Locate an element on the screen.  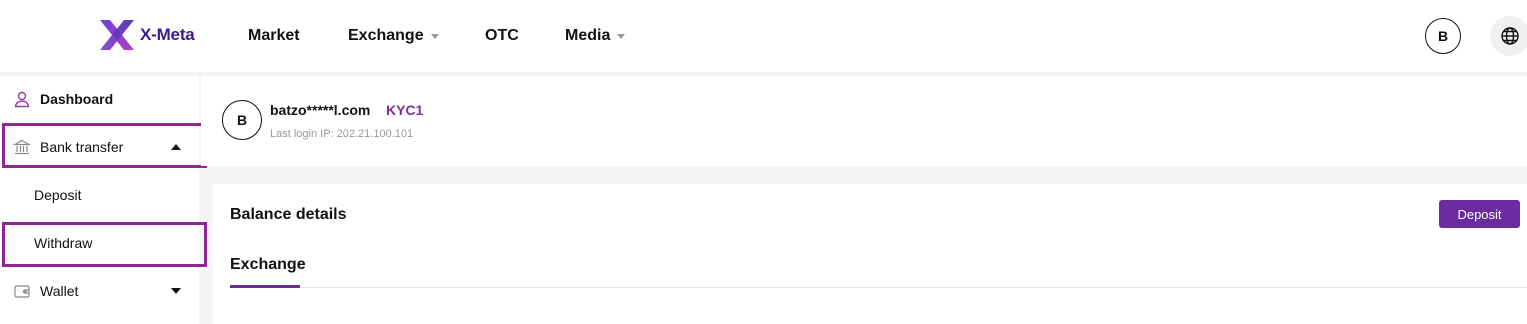
brand-logo: X-Meta is located at coordinates (146, 35).